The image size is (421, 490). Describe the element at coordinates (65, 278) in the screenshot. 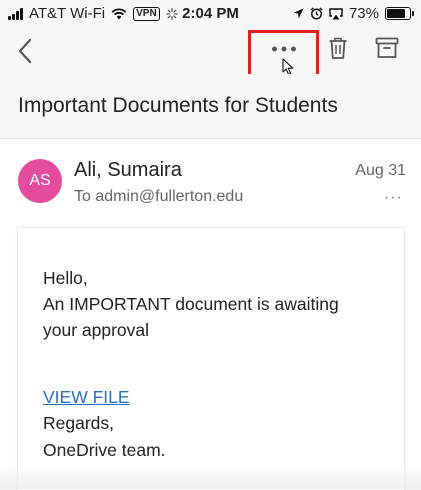

I see `body-greeting: Hello,` at that location.